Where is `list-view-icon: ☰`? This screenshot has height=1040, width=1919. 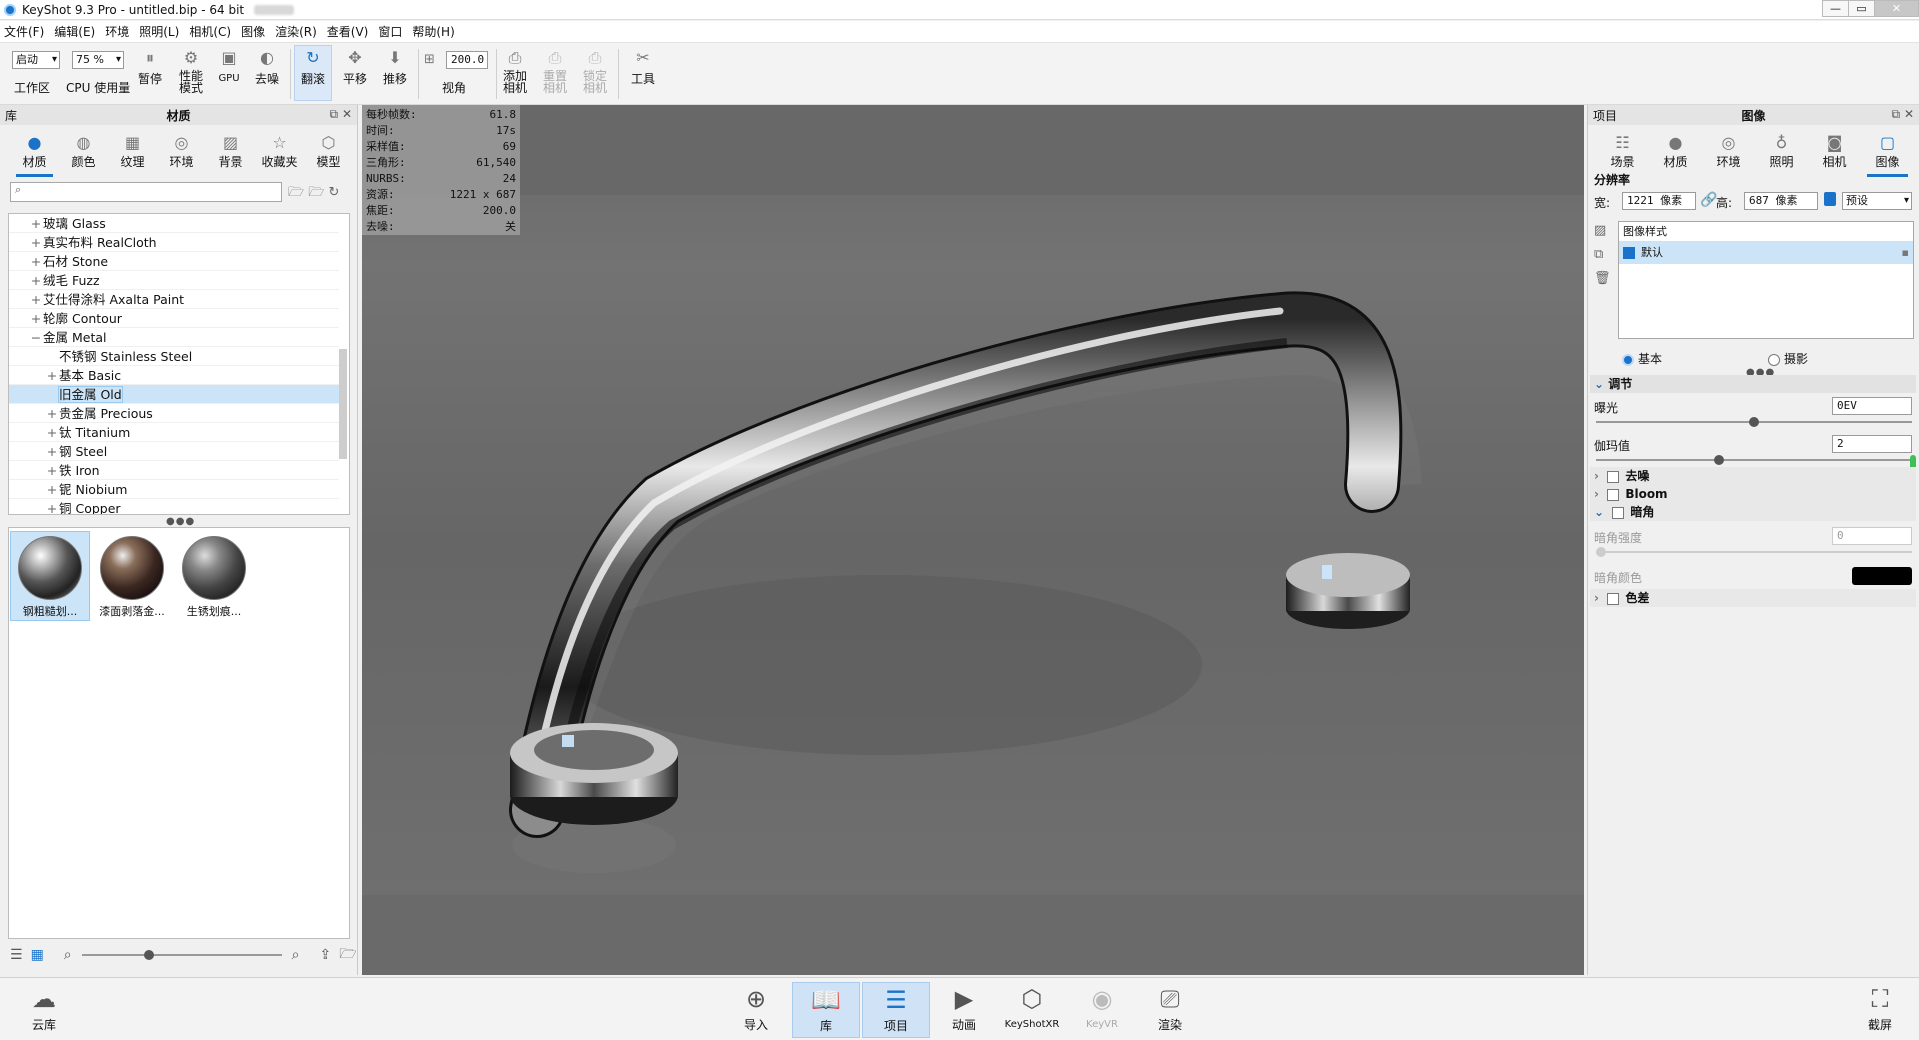 list-view-icon: ☰ is located at coordinates (16, 955).